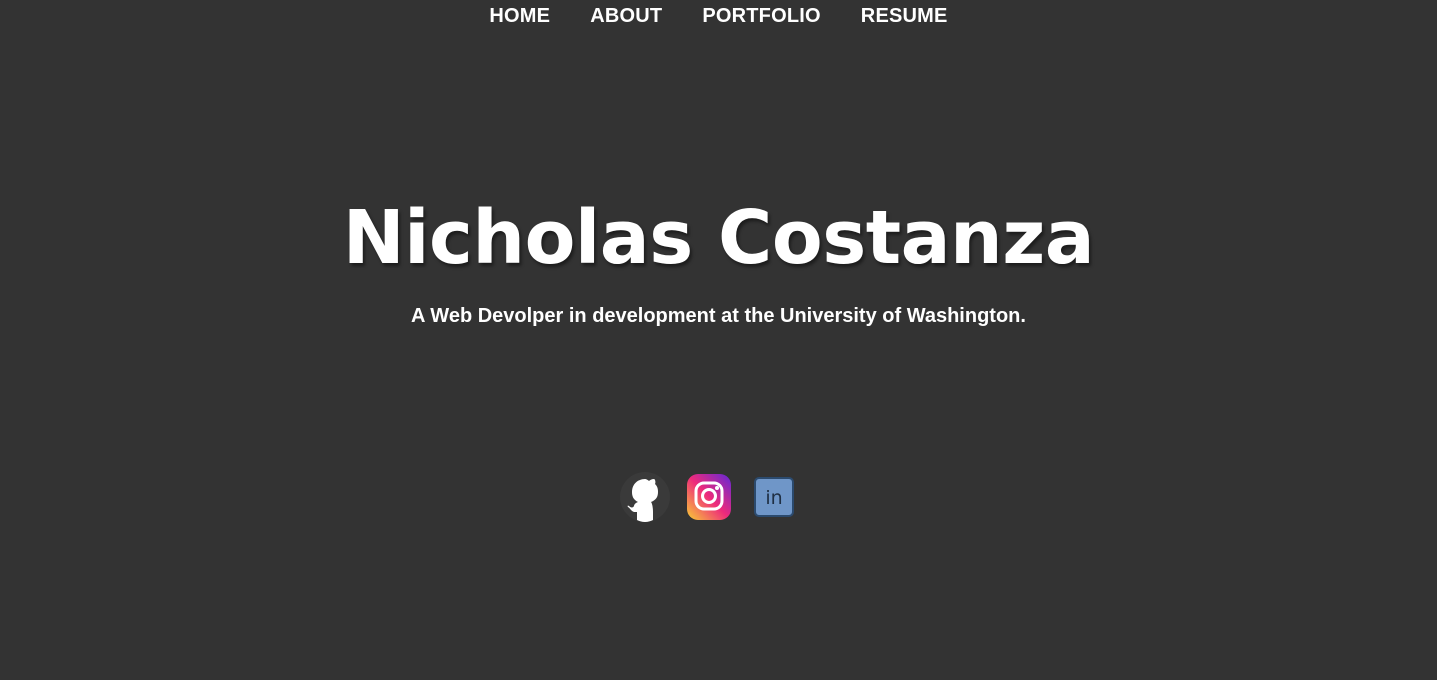  I want to click on nav-home-link: HOME, so click(519, 16).